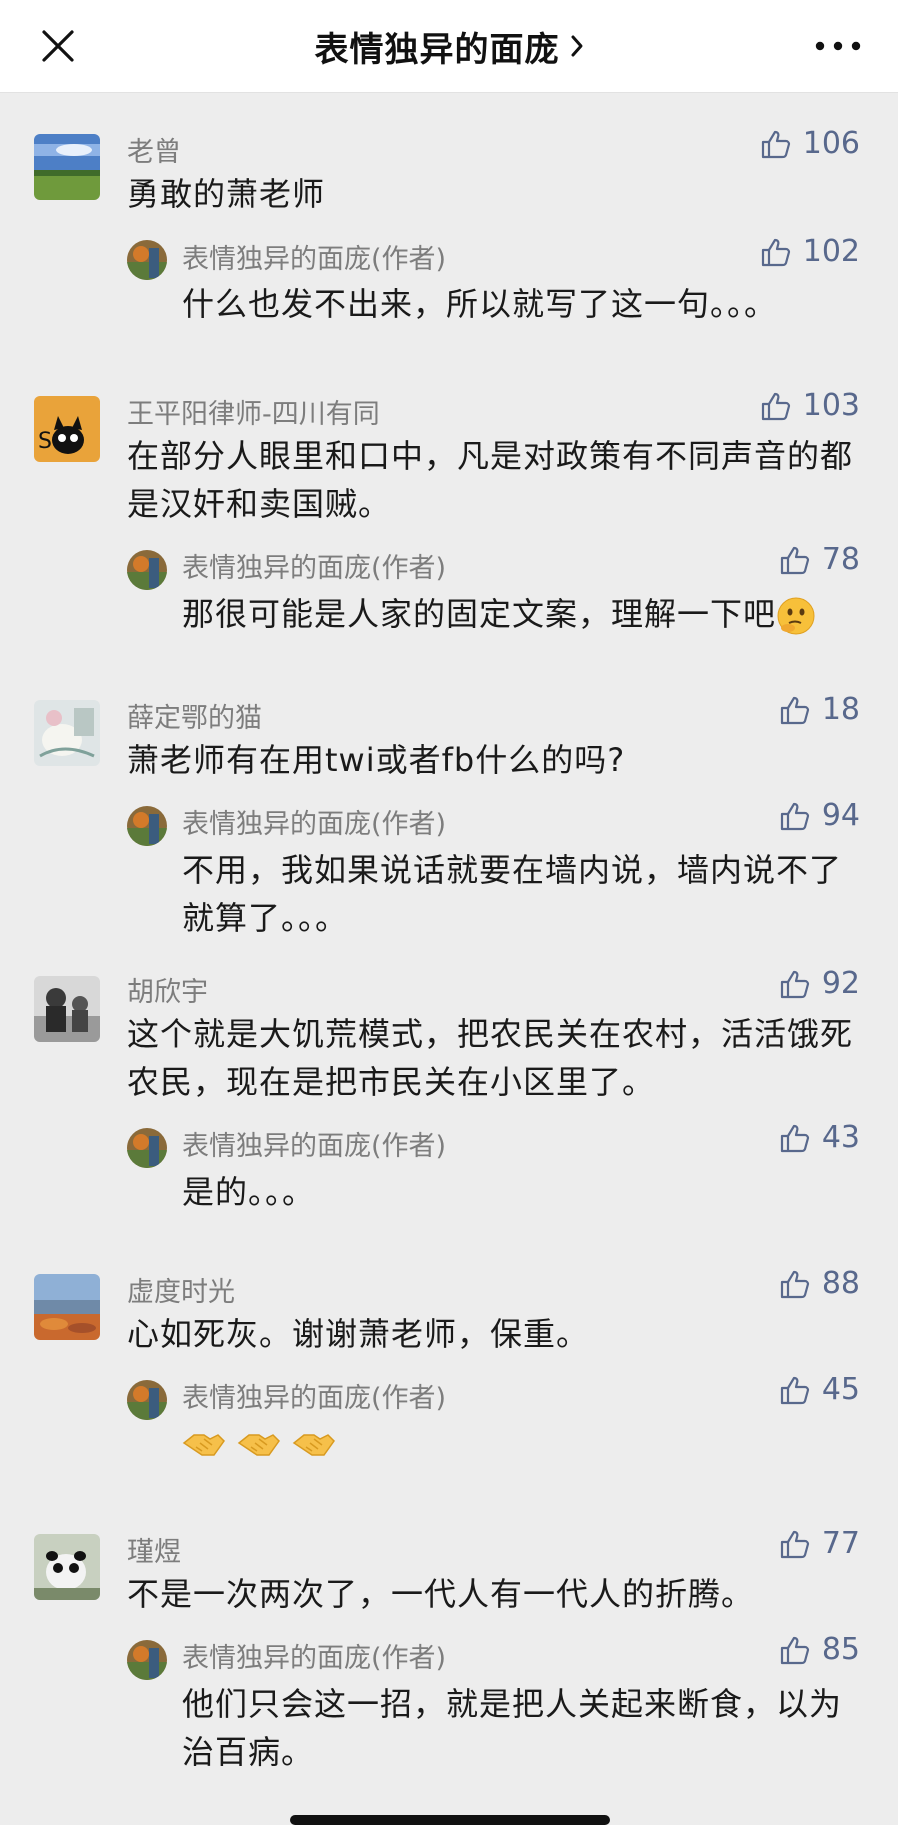  I want to click on commenter-name: 薛定鄂的猫, so click(194, 715).